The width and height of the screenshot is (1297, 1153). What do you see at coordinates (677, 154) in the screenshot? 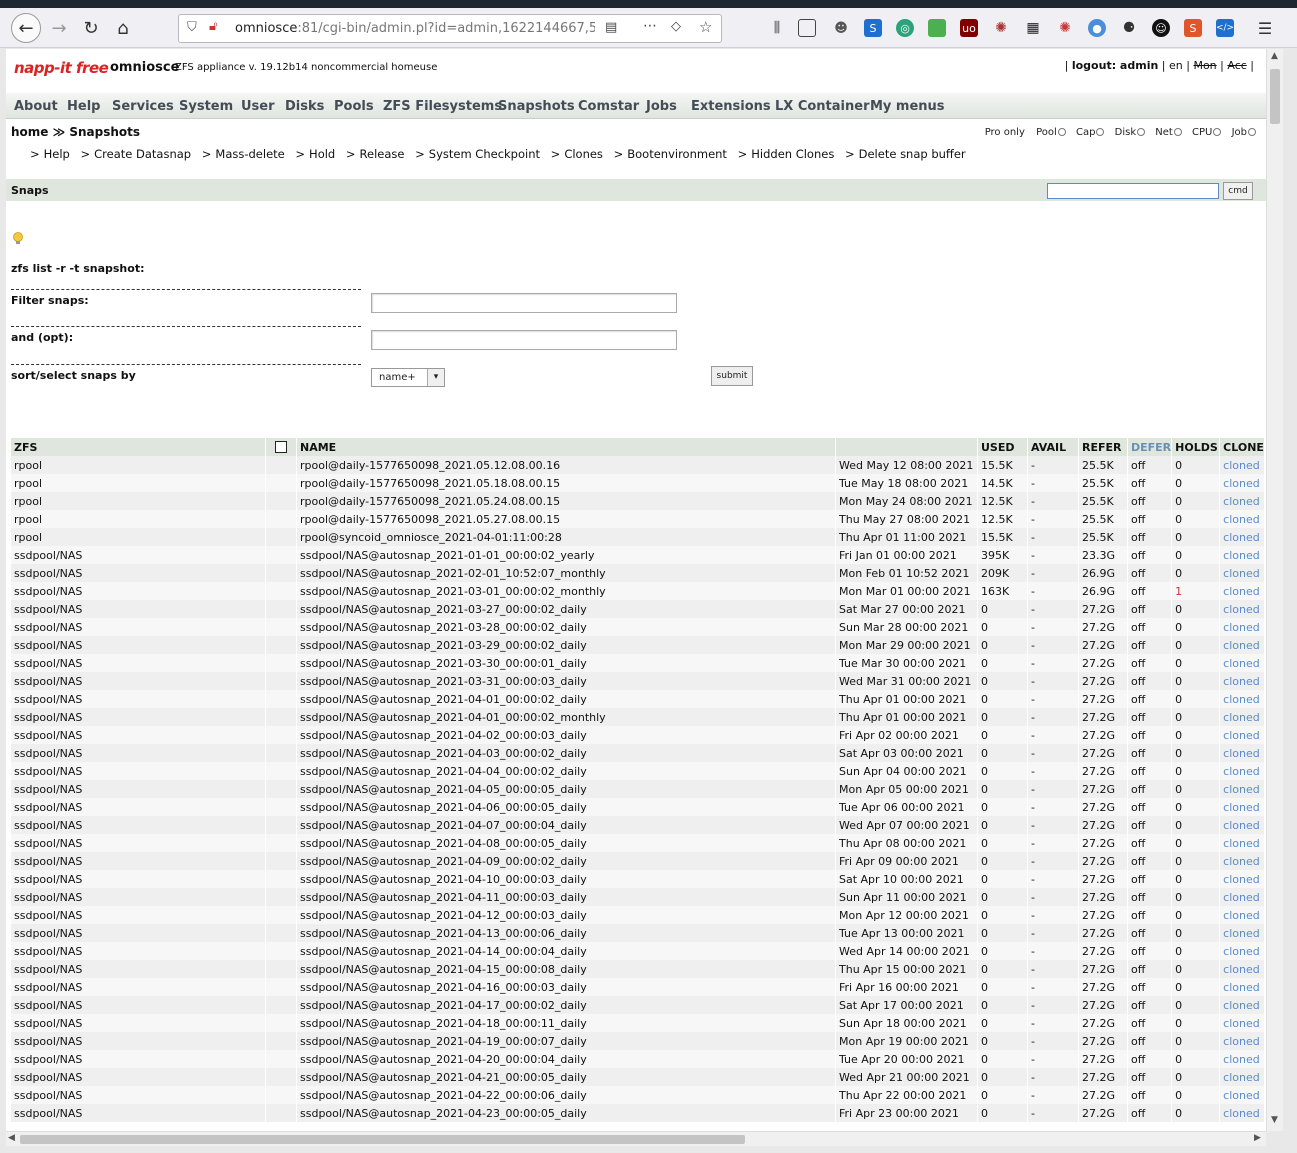
I see `subnav-bootenvironment: Bootenvironment` at bounding box center [677, 154].